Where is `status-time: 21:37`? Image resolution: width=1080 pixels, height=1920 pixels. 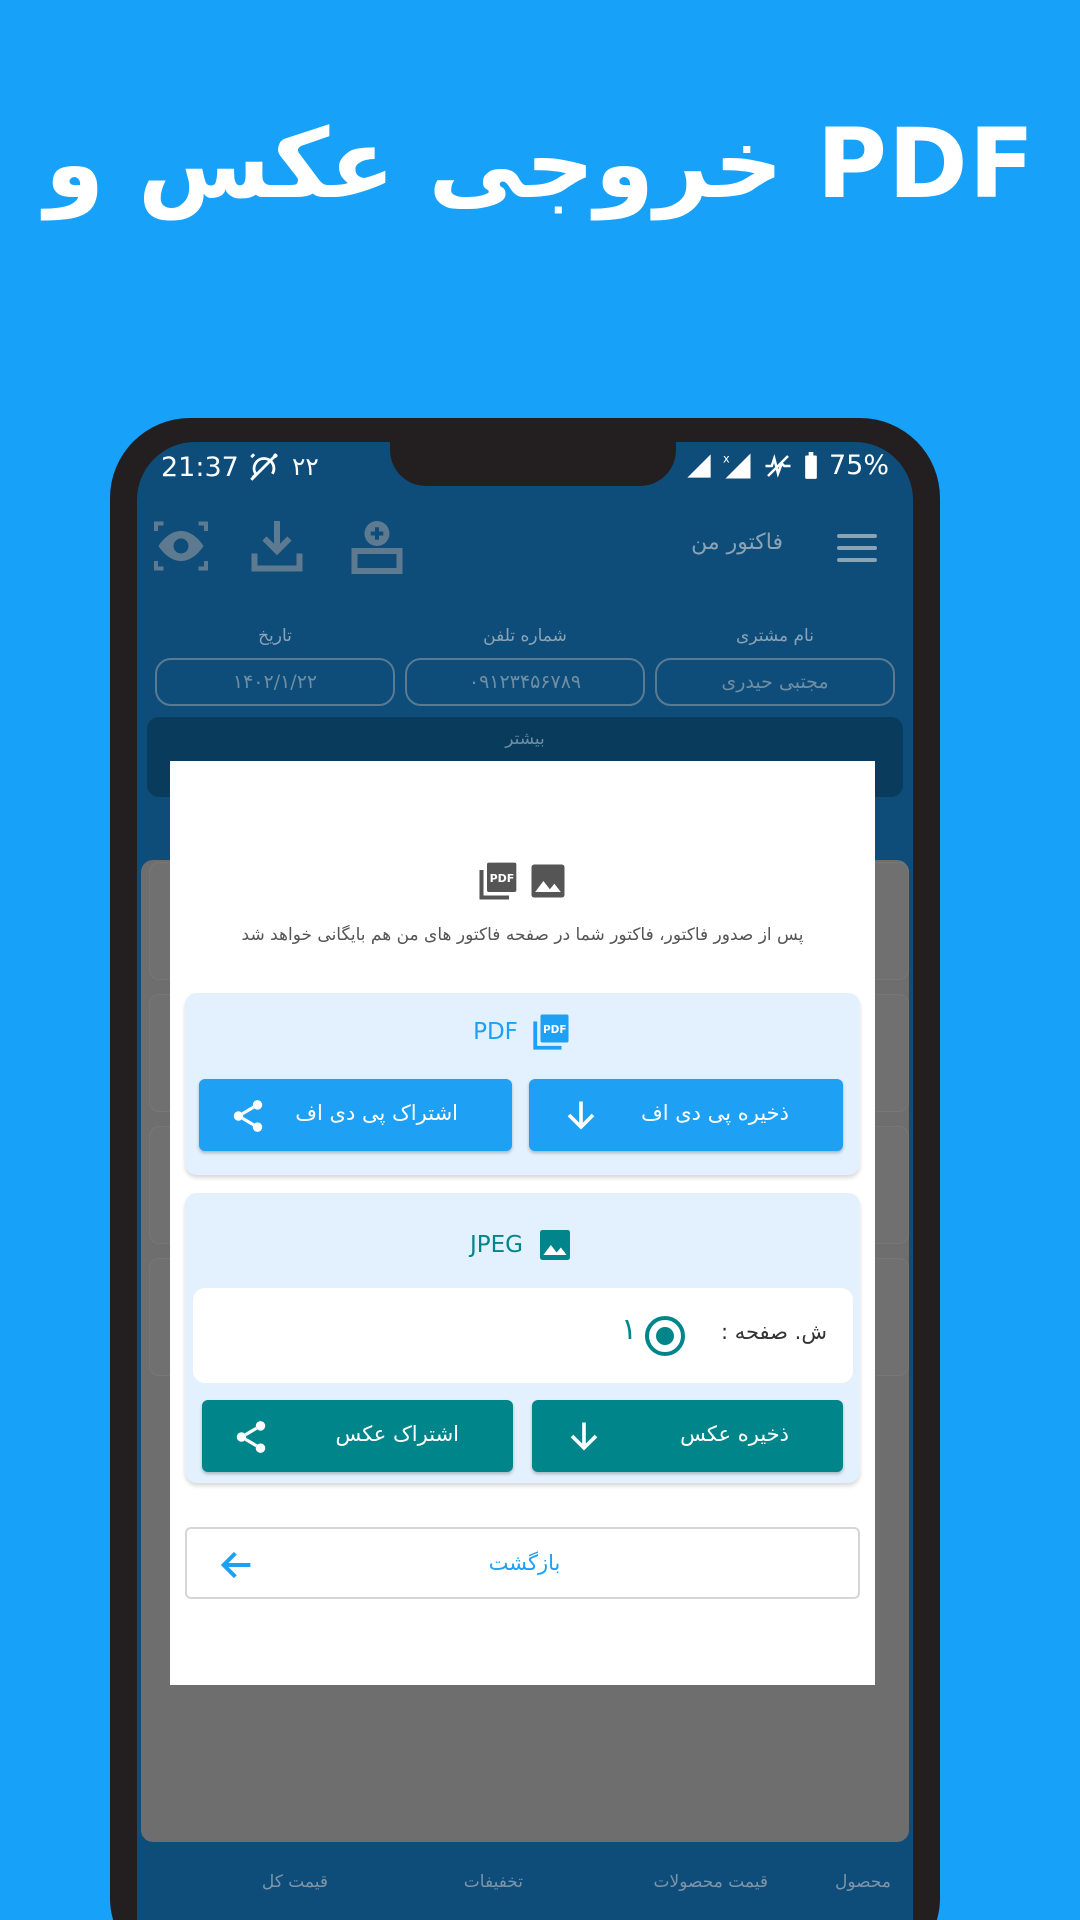
status-time: 21:37 is located at coordinates (200, 467).